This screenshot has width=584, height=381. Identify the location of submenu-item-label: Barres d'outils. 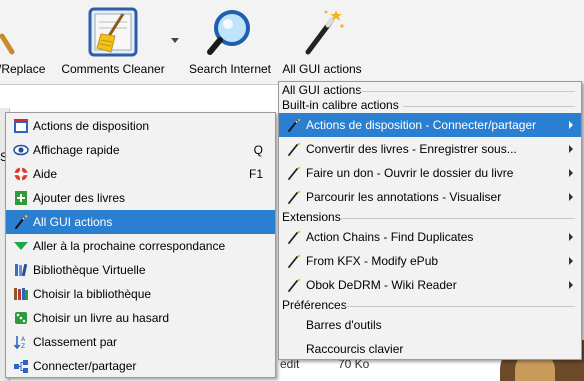
(344, 325).